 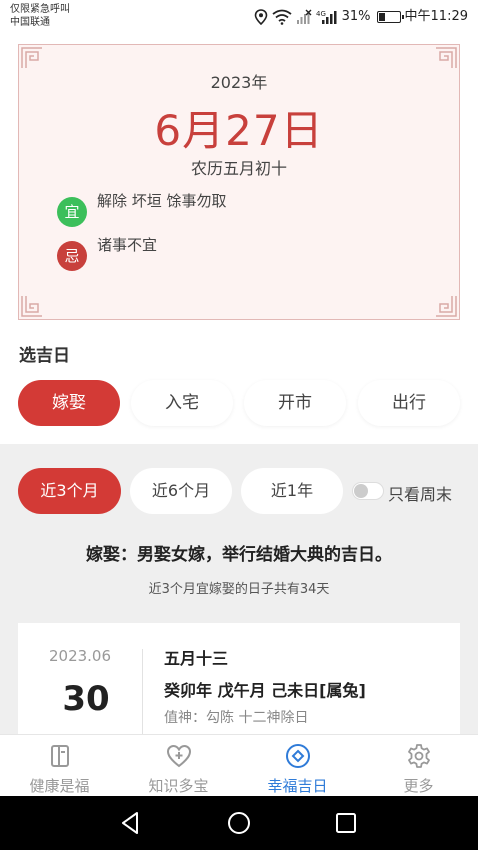 I want to click on result-gods: 值神：勾陈 十二神除日, so click(x=236, y=718).